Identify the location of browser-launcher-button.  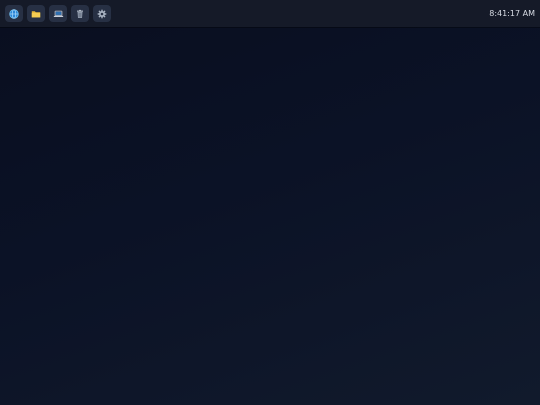
(14, 13).